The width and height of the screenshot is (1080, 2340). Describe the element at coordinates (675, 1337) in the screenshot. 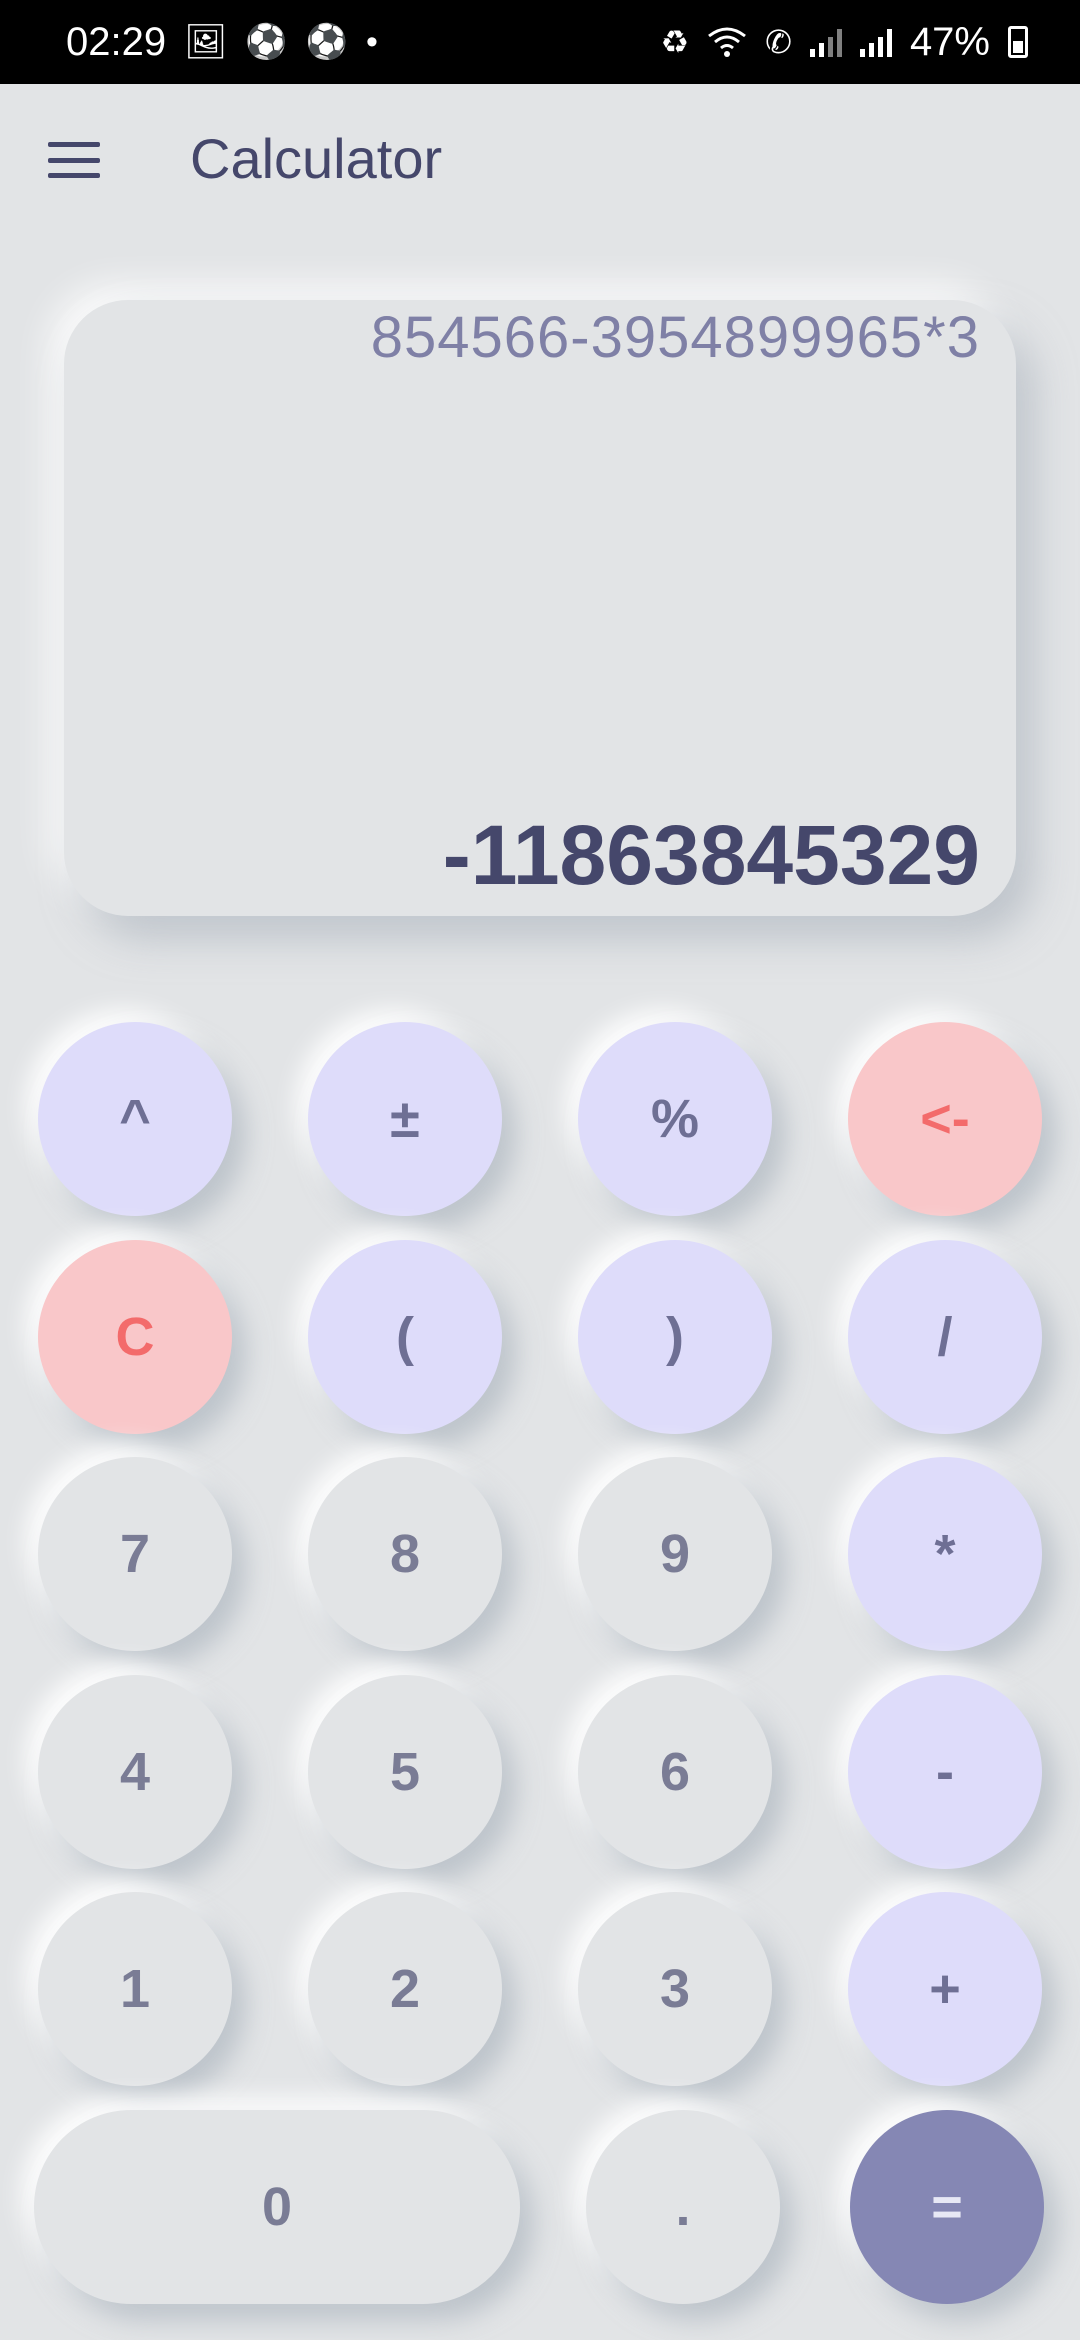

I see `close-paren-button: )` at that location.